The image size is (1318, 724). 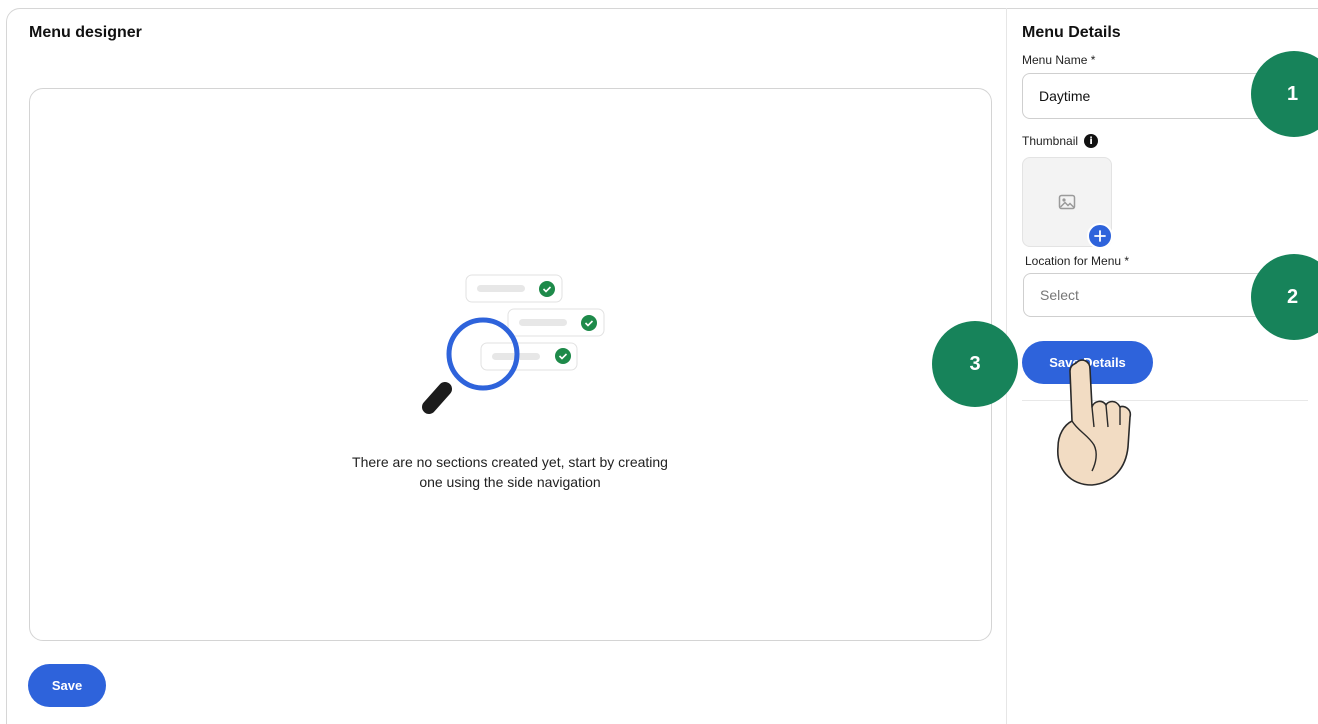 What do you see at coordinates (1067, 202) in the screenshot?
I see `image-placeholder-icon` at bounding box center [1067, 202].